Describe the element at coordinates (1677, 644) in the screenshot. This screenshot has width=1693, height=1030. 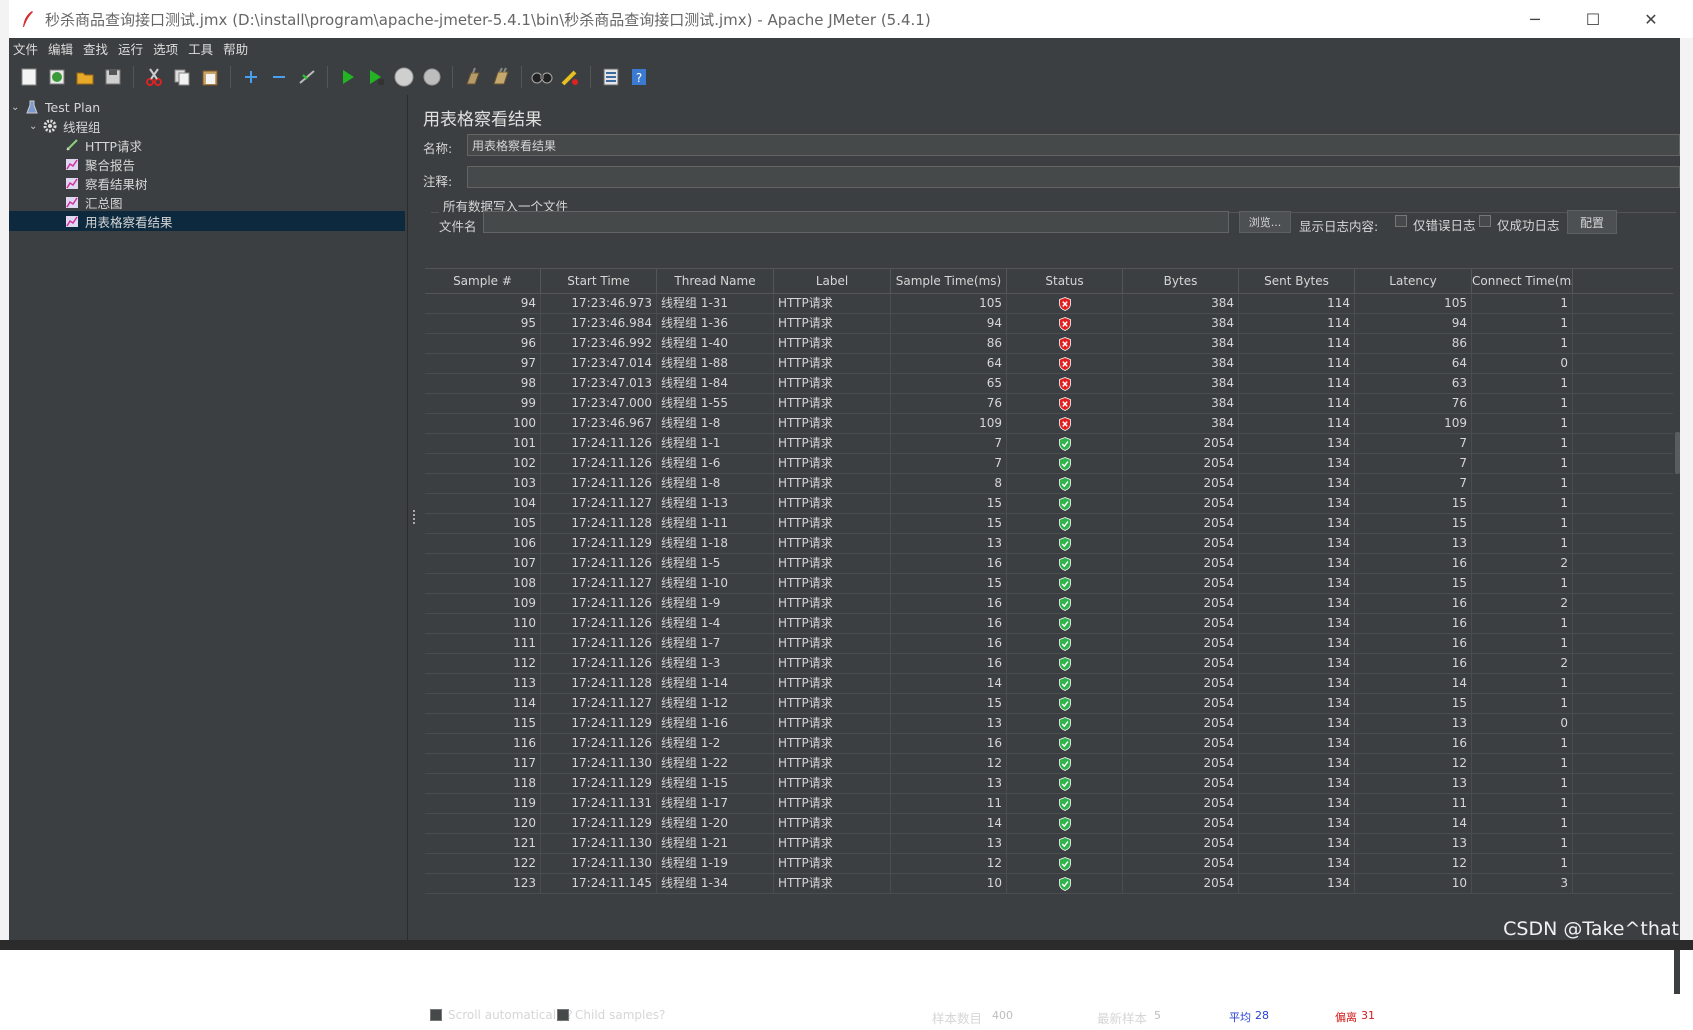
I see `table-scrollbar` at that location.